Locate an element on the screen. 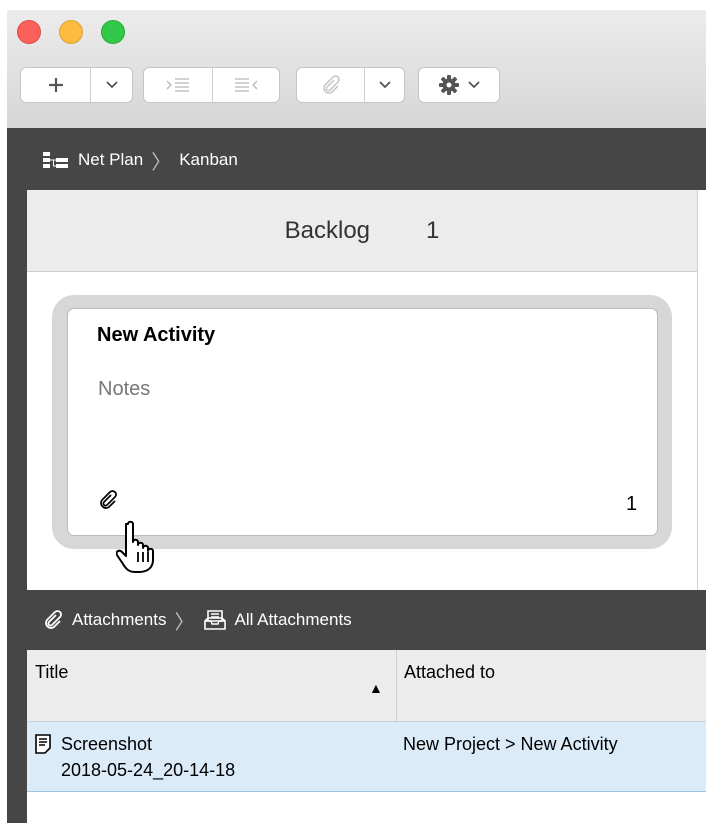 The height and width of the screenshot is (823, 706). breadcrumb-current: Kanban is located at coordinates (208, 160).